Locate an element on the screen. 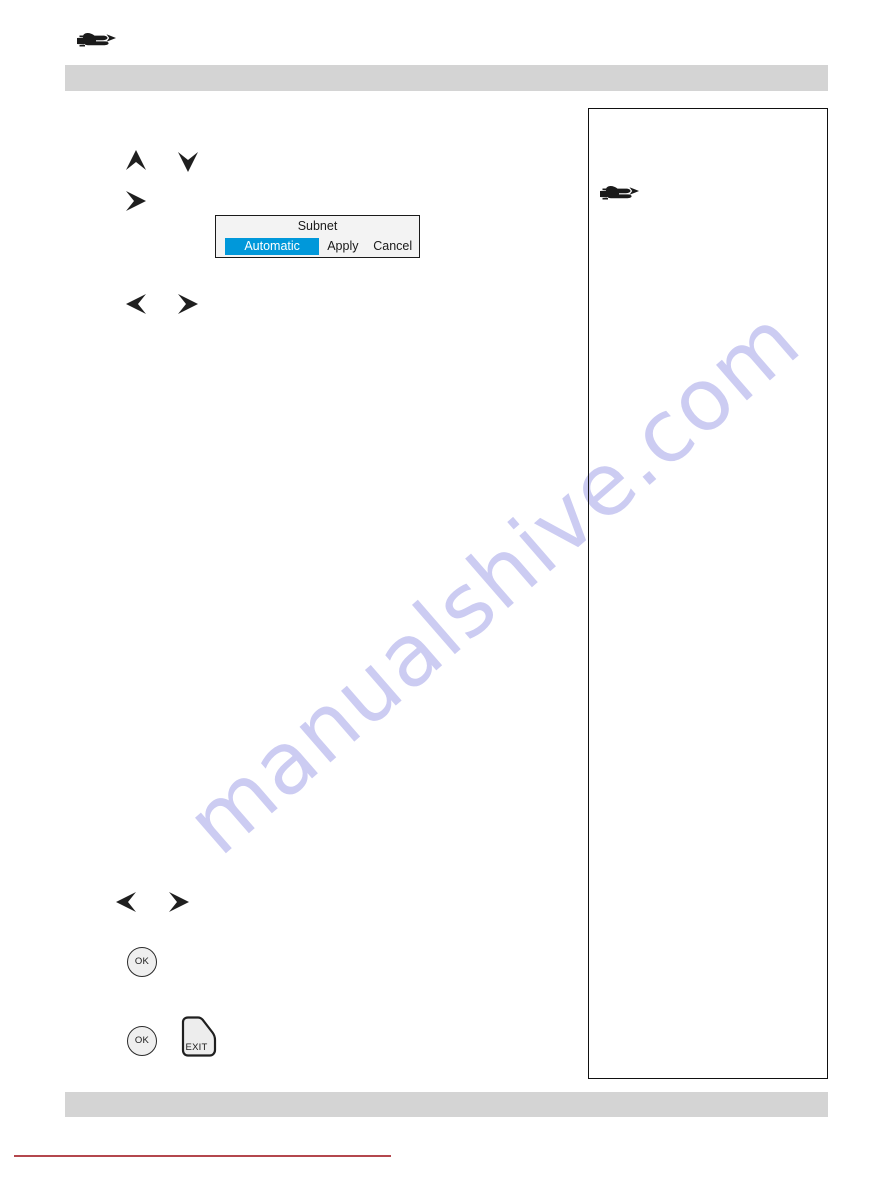 Image resolution: width=893 pixels, height=1186 pixels. osd-dialog-options: Automatic Apply Cancel is located at coordinates (317, 246).